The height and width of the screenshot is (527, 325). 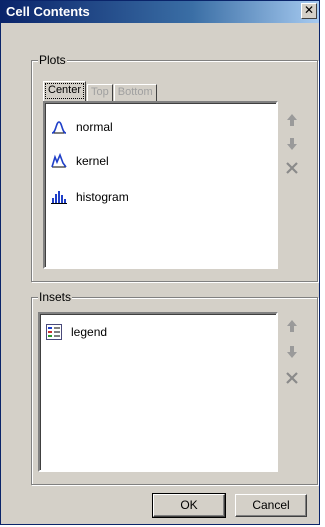 I want to click on cancel-button: Cancel, so click(x=271, y=505).